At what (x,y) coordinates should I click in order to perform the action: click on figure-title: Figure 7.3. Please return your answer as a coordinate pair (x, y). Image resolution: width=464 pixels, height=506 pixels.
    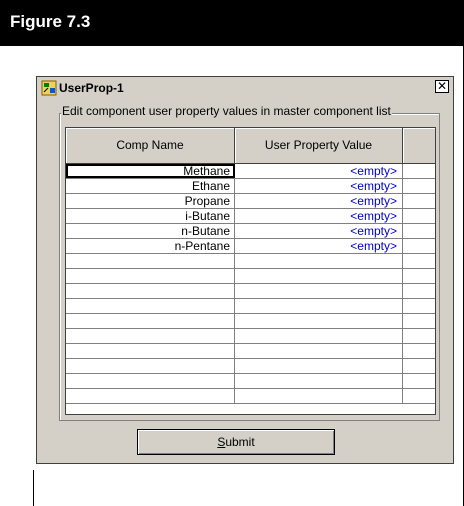
    Looking at the image, I should click on (50, 21).